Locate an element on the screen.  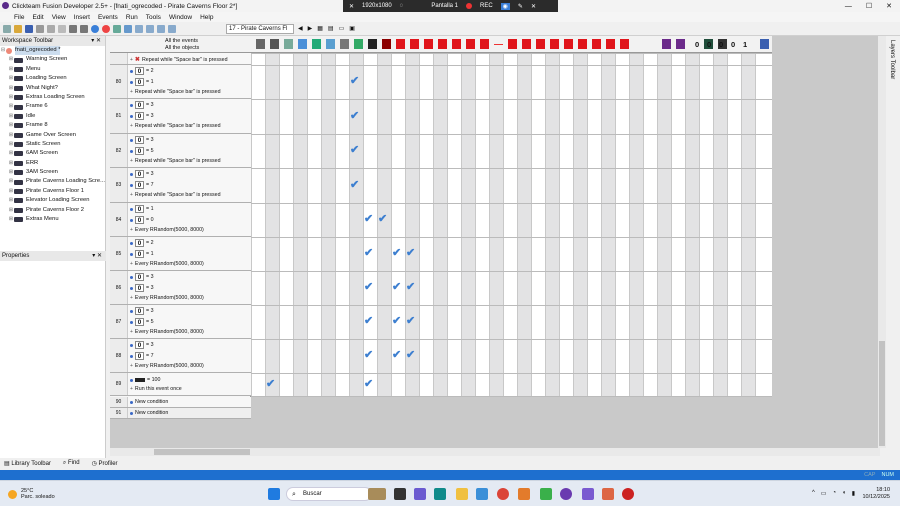
tray-chevron-icon: ^ is located at coordinates (813, 493).